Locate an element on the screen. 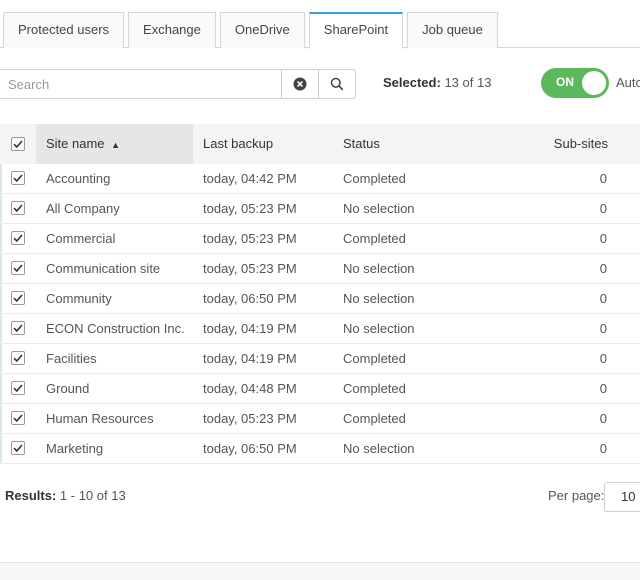 The height and width of the screenshot is (580, 640). cell-last-backup: today, 04:19 PM is located at coordinates (250, 358).